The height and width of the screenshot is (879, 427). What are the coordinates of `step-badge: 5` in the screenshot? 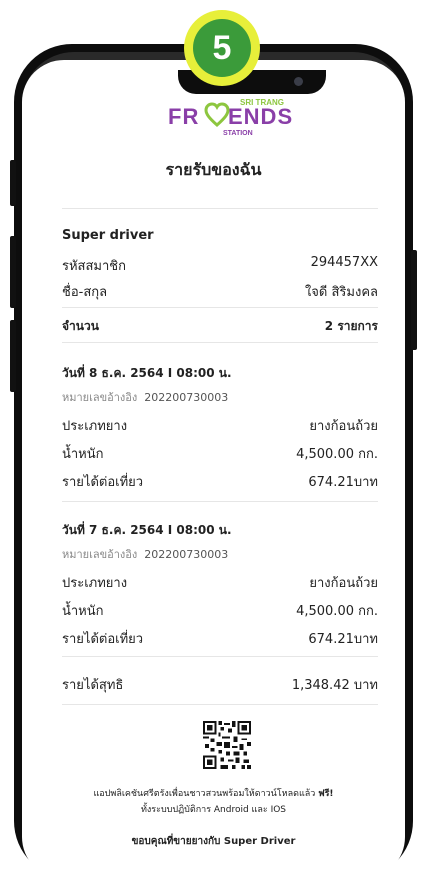 It's located at (222, 48).